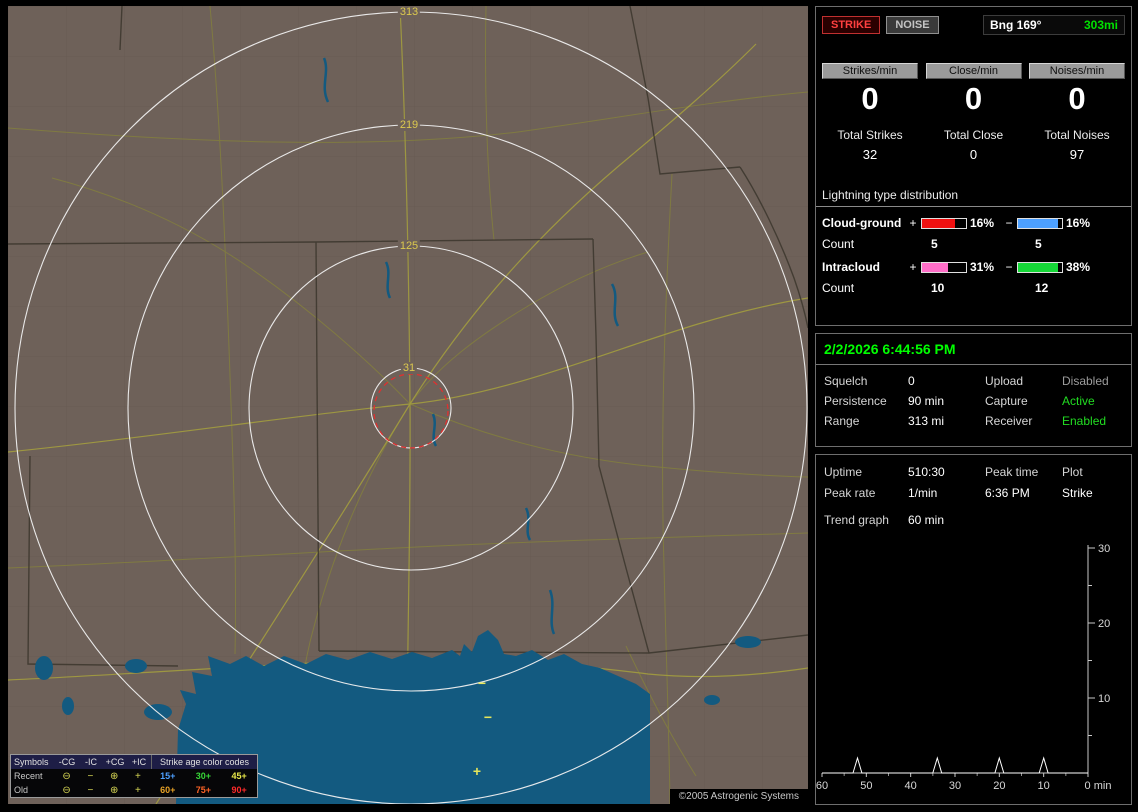  I want to click on ic-minus-count: 12, so click(1041, 288).